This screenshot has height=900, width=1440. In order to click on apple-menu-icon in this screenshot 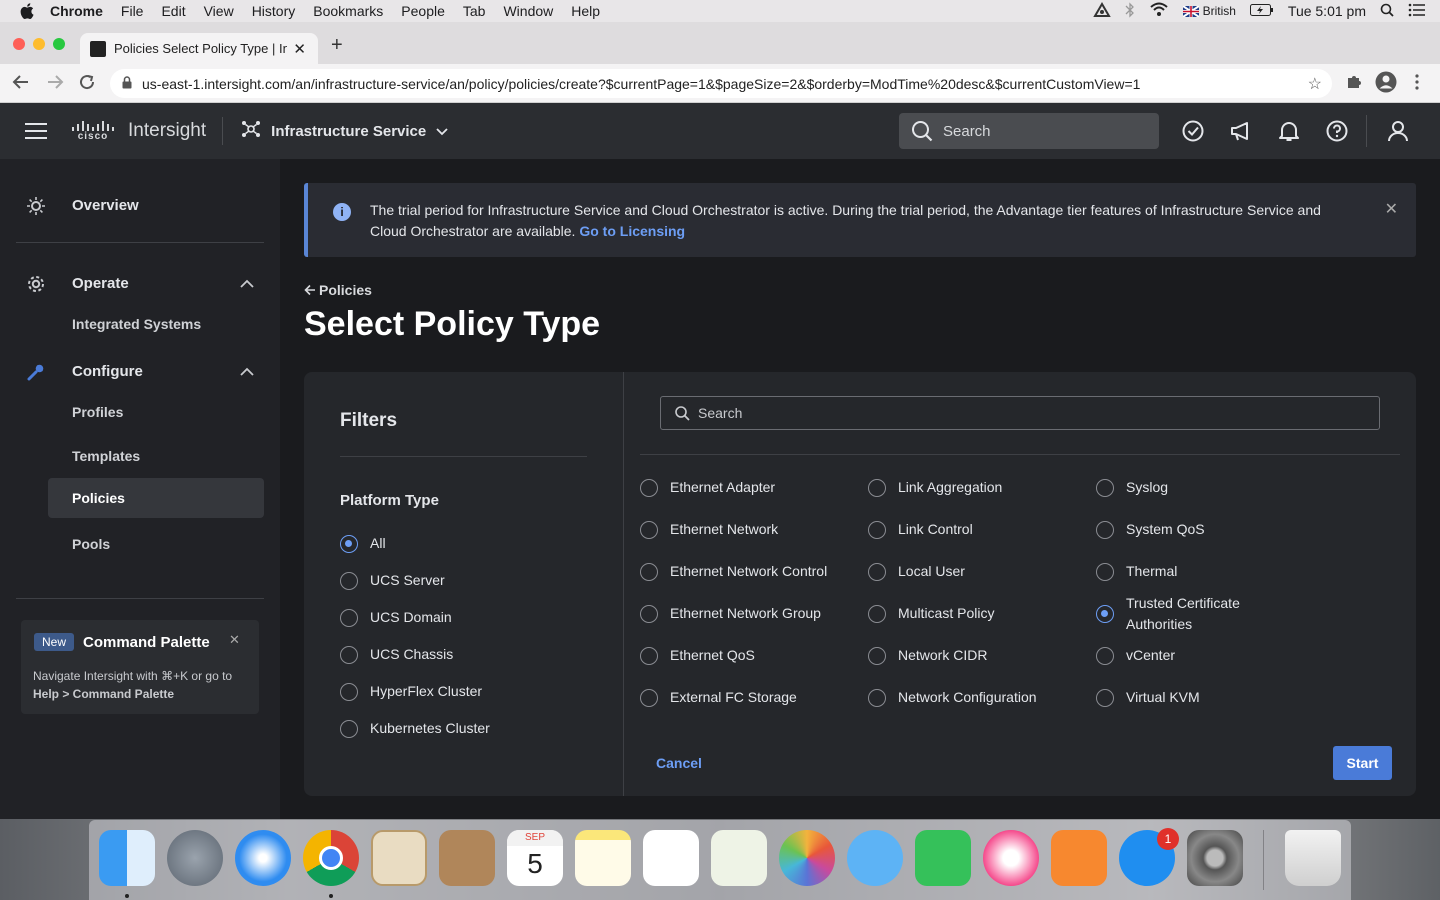, I will do `click(27, 11)`.